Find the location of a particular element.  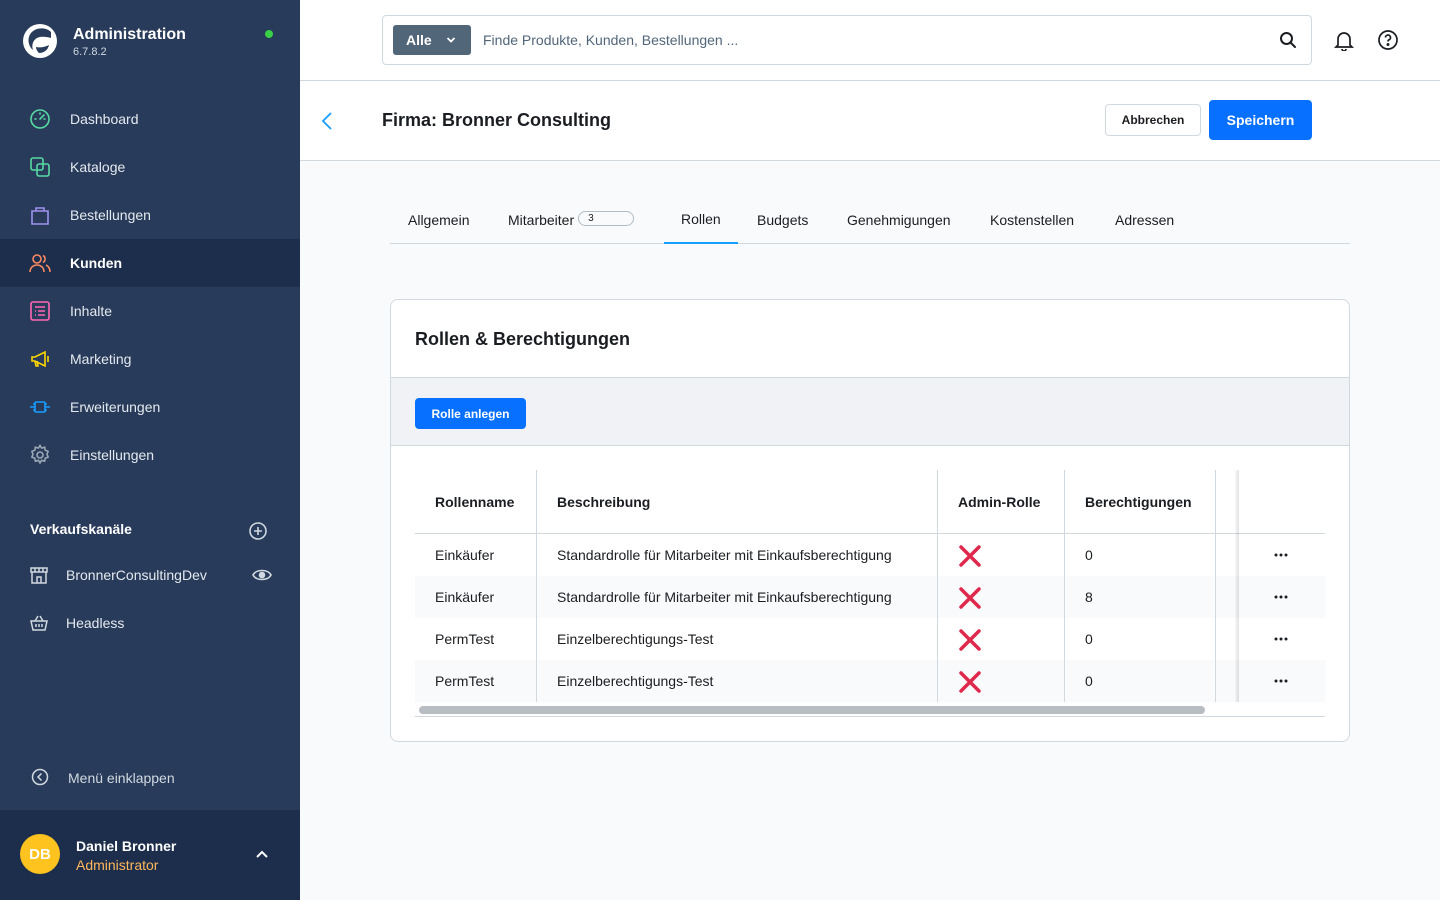

tab-rollen: Rollen is located at coordinates (701, 220).